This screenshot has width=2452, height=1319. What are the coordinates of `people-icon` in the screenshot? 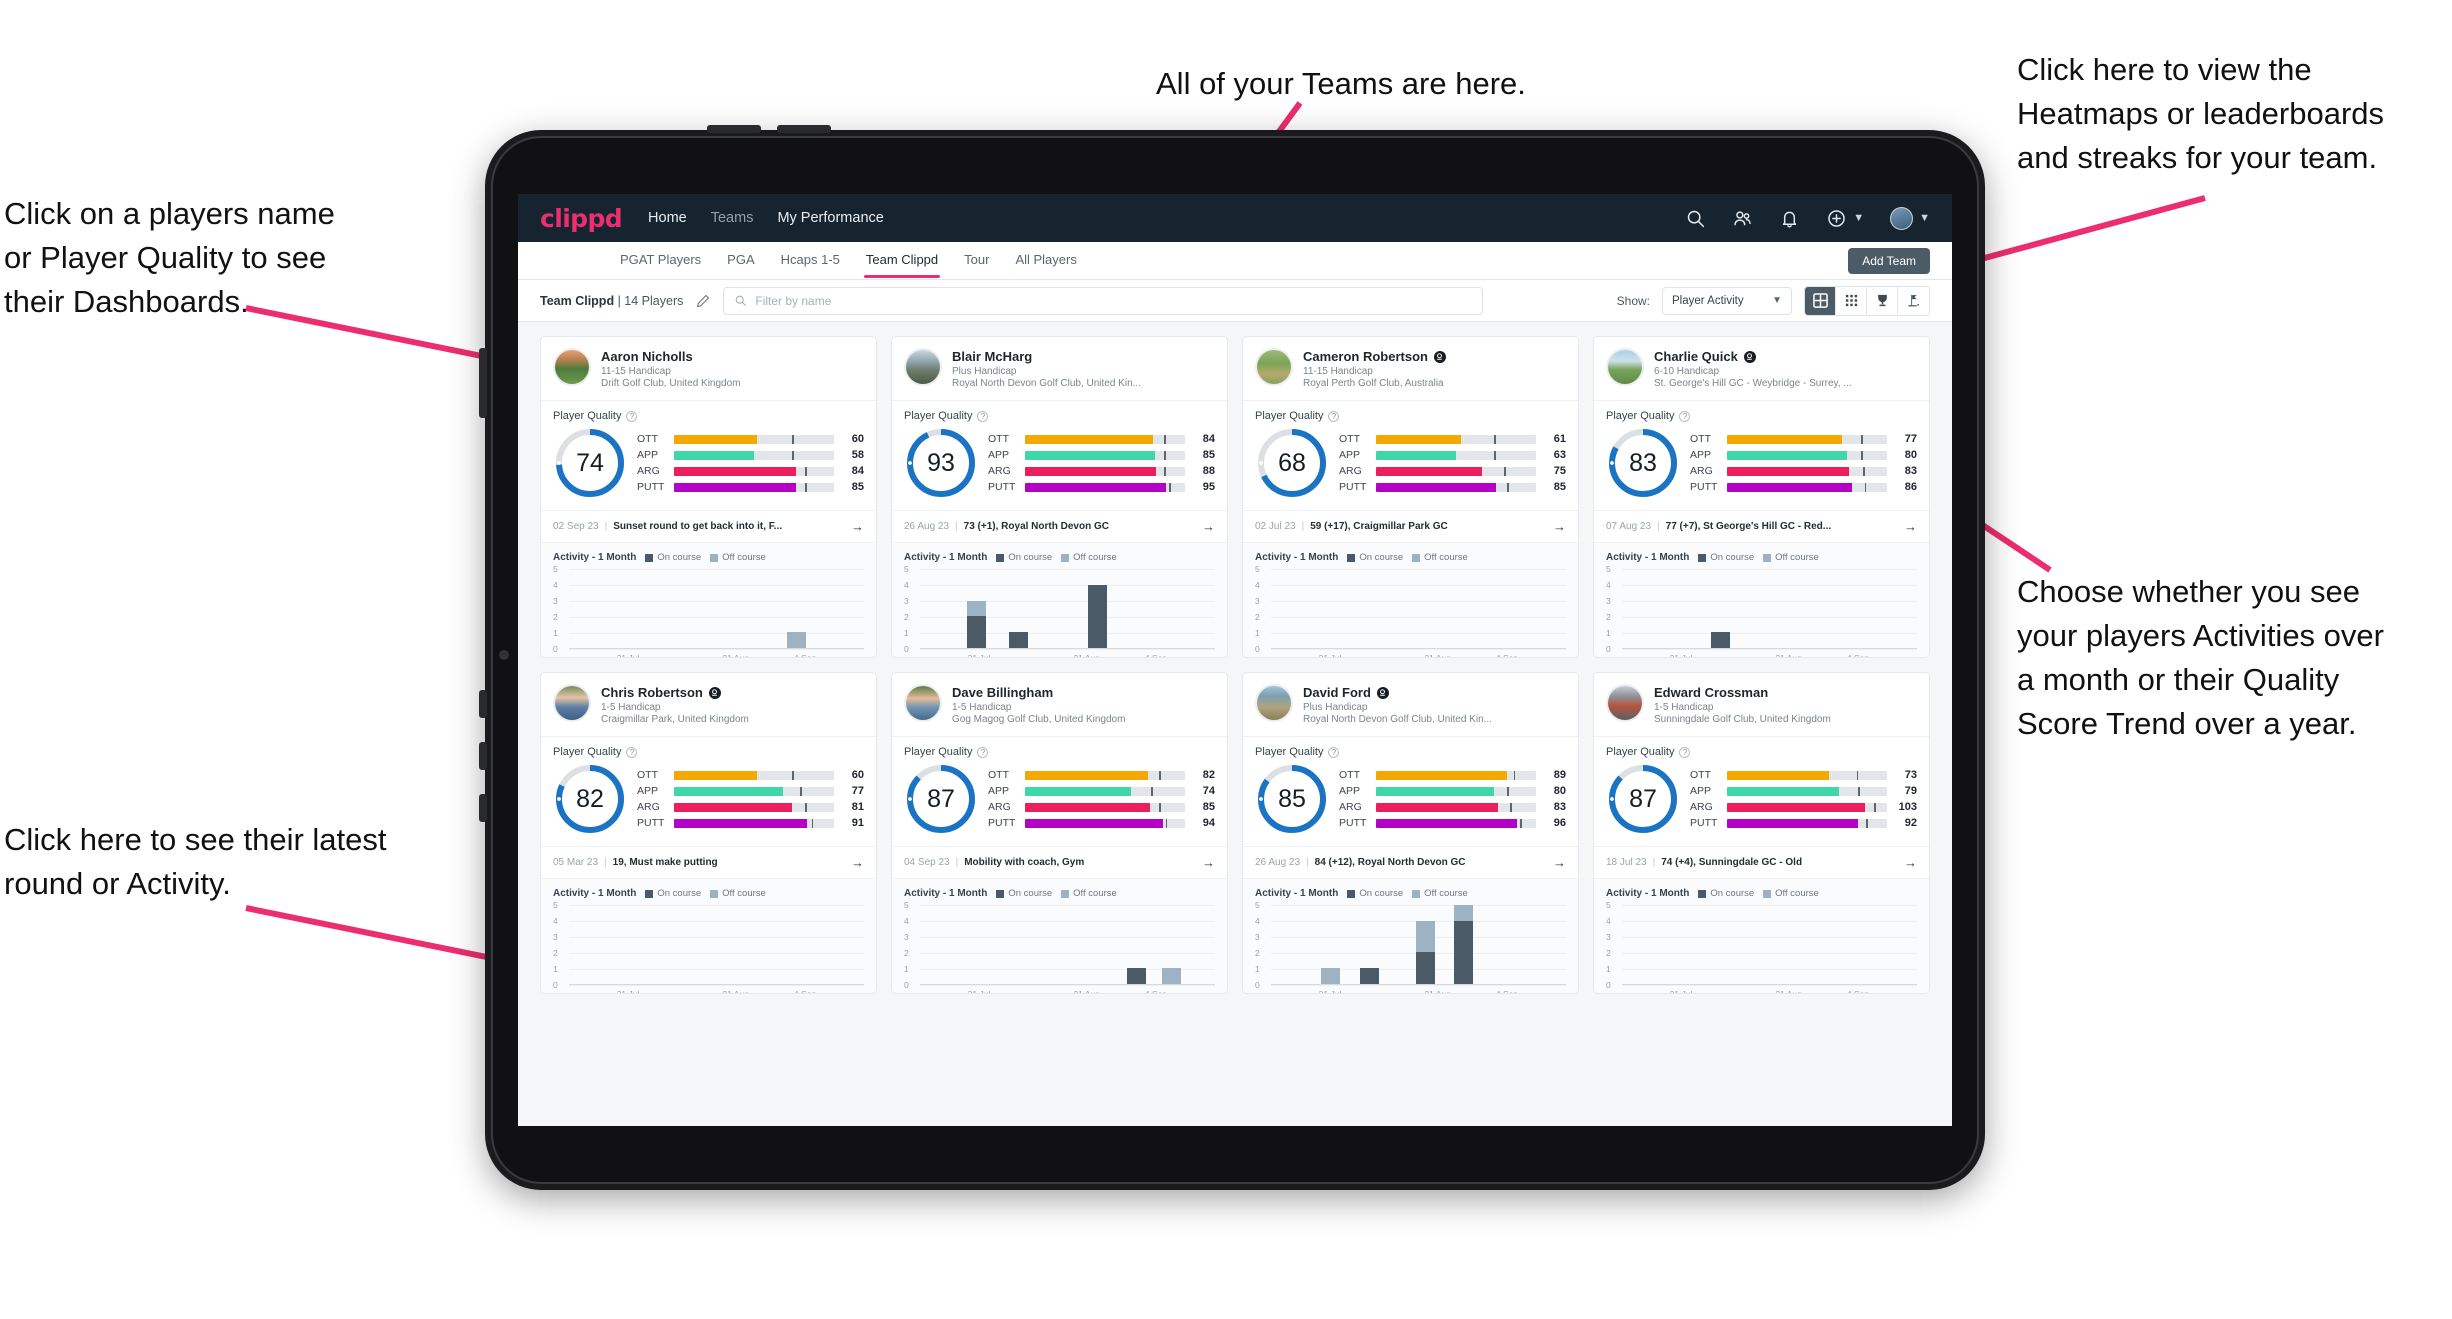 It's located at (1742, 218).